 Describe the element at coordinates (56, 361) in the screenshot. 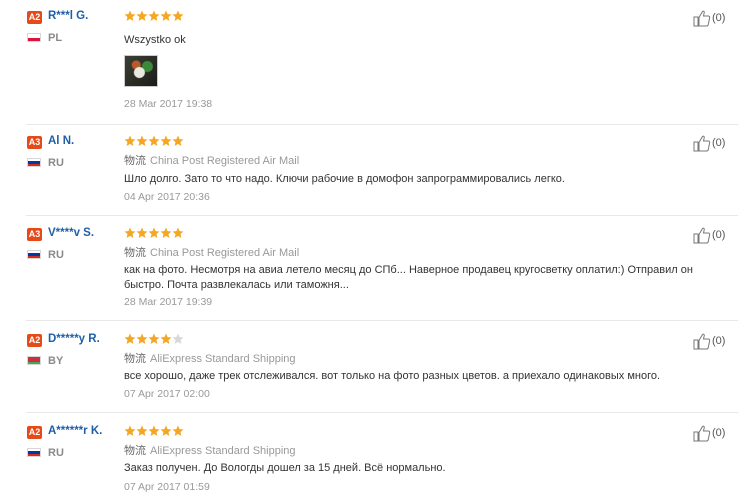

I see `buyer-country: BY` at that location.